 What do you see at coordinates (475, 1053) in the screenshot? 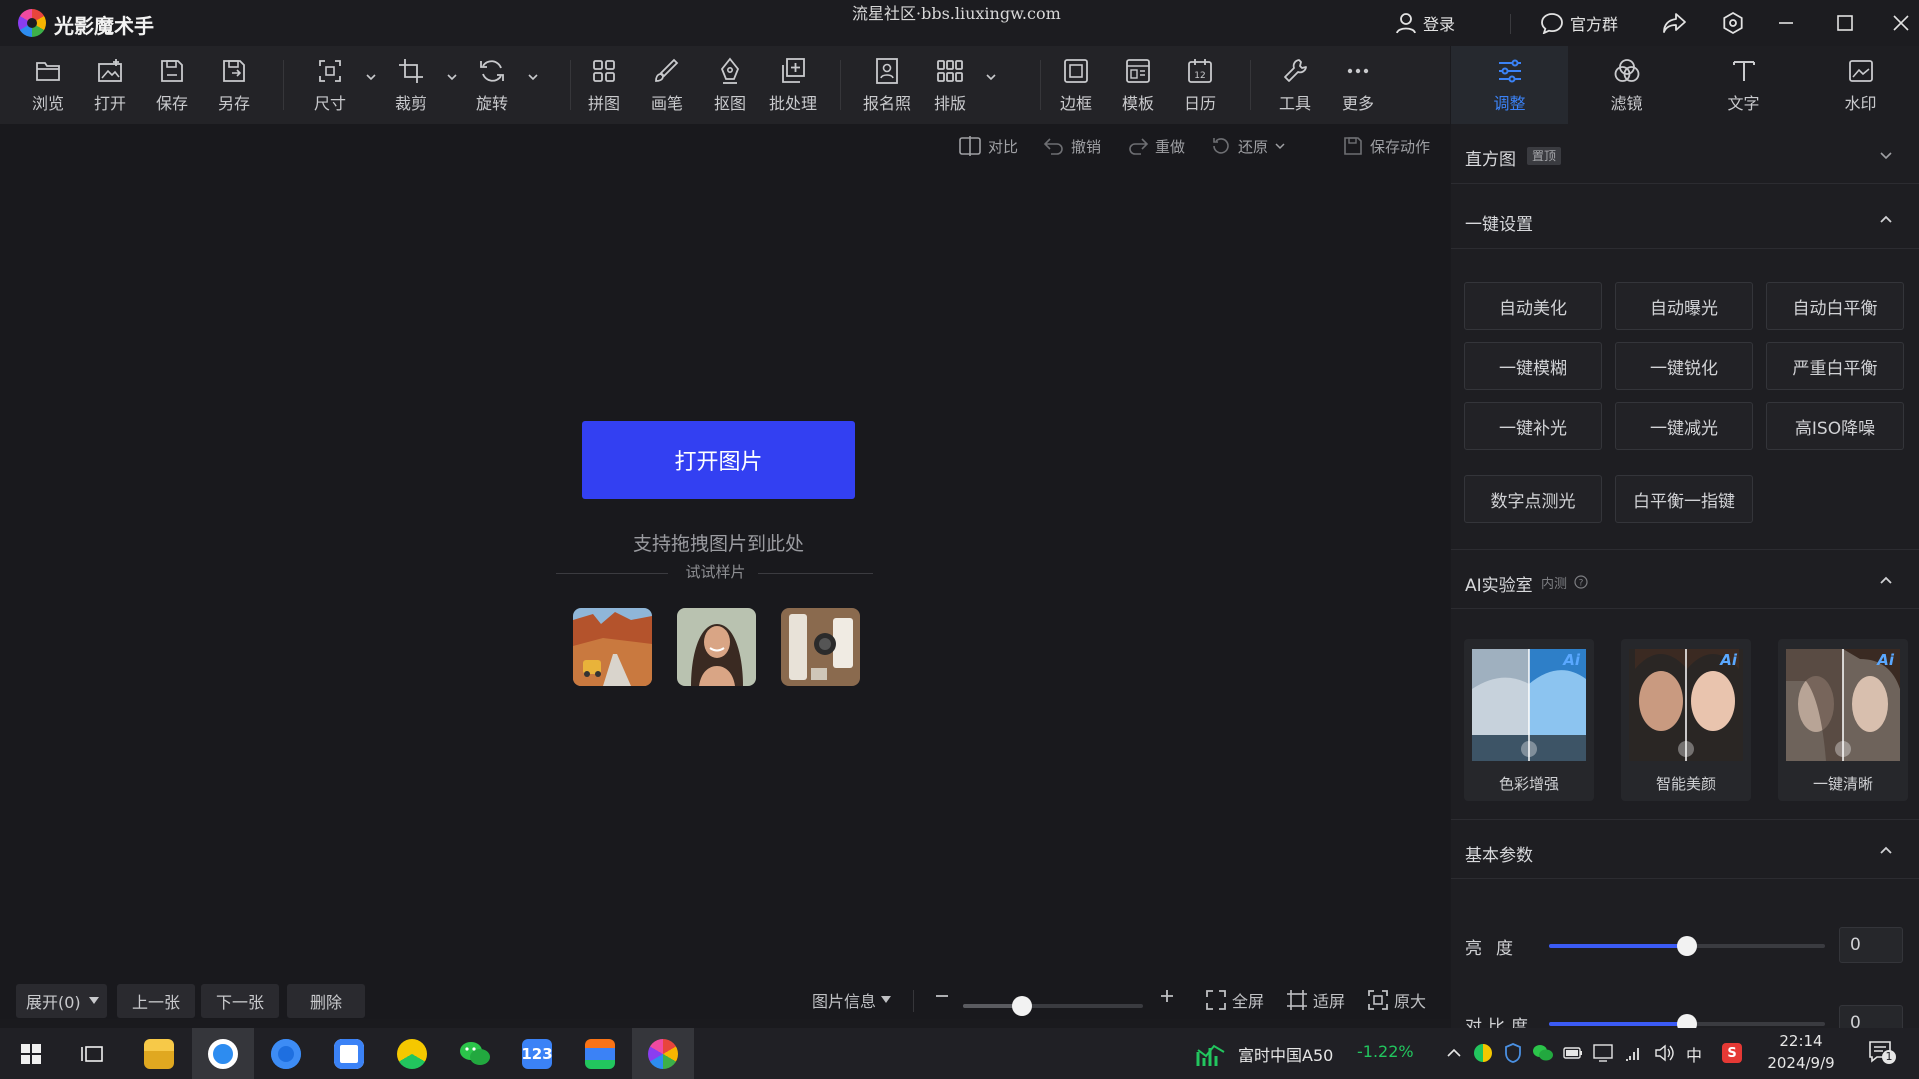
I see `taskbar-wechat` at bounding box center [475, 1053].